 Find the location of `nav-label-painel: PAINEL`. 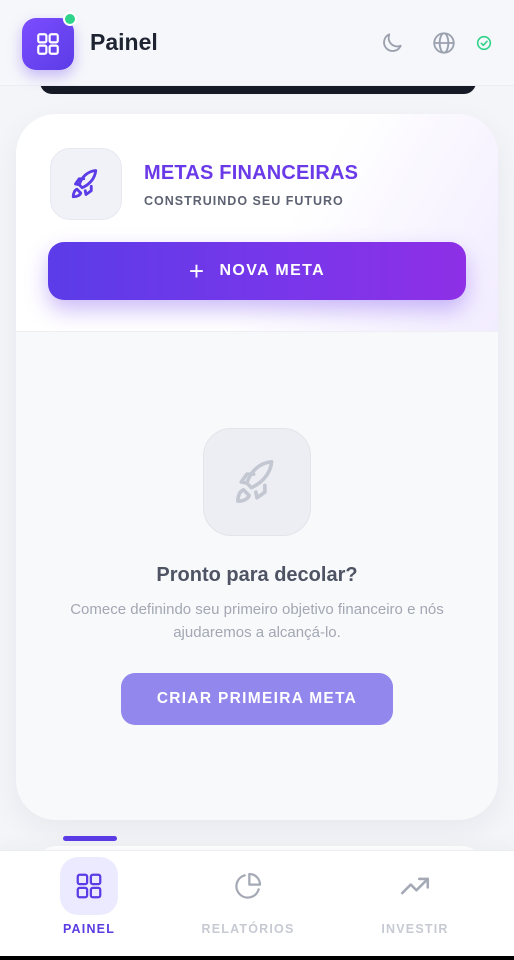

nav-label-painel: PAINEL is located at coordinates (89, 929).